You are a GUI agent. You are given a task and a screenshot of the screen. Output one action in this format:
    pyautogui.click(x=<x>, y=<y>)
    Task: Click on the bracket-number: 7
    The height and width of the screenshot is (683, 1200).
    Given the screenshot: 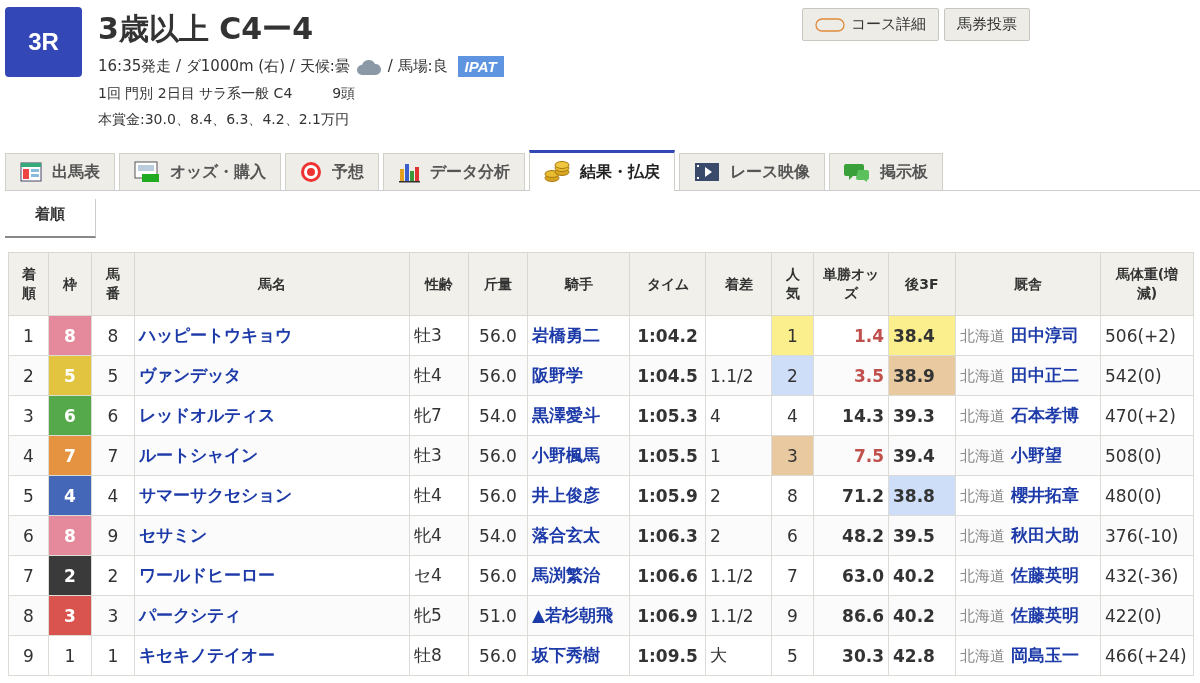 What is the action you would take?
    pyautogui.click(x=70, y=455)
    